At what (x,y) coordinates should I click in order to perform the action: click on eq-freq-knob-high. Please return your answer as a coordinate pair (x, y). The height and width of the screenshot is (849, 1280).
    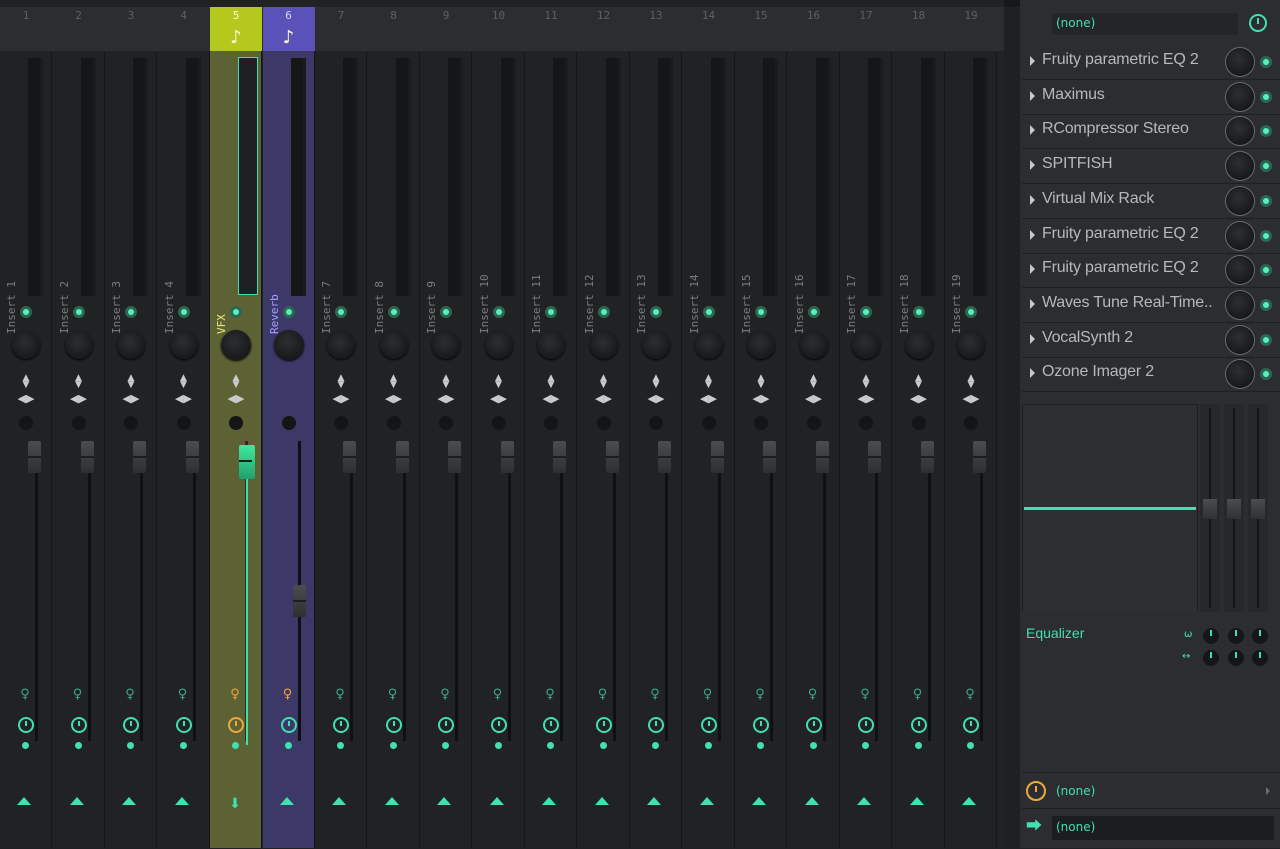
    Looking at the image, I should click on (1260, 636).